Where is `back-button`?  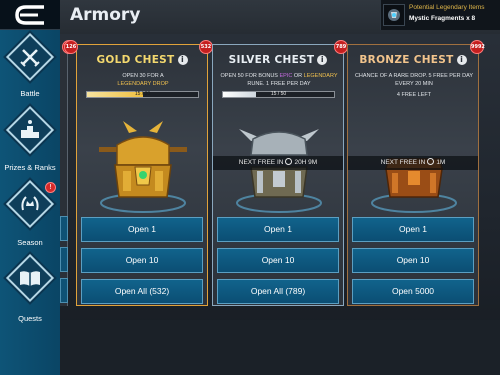 back-button is located at coordinates (30, 15).